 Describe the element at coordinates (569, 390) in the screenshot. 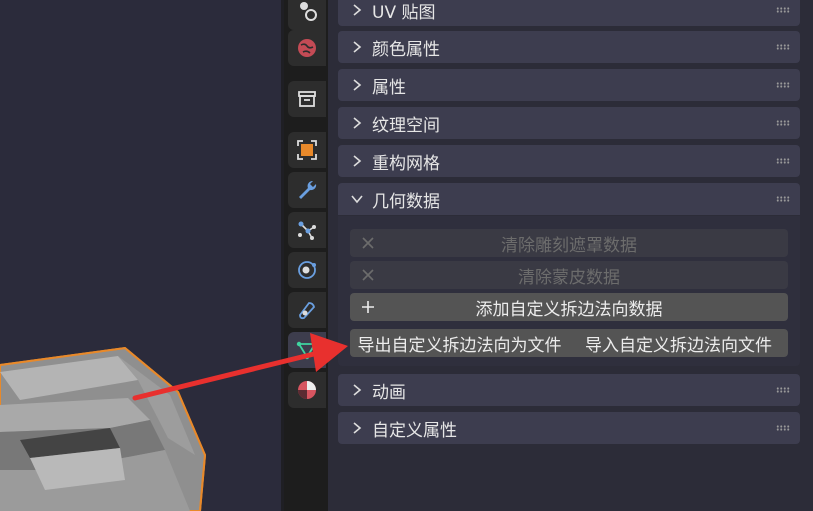

I see `panel-animation: 动画` at that location.